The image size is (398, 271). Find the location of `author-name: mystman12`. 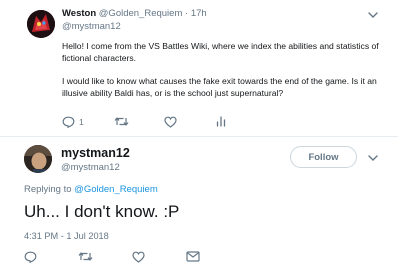

author-name: mystman12 is located at coordinates (95, 153).